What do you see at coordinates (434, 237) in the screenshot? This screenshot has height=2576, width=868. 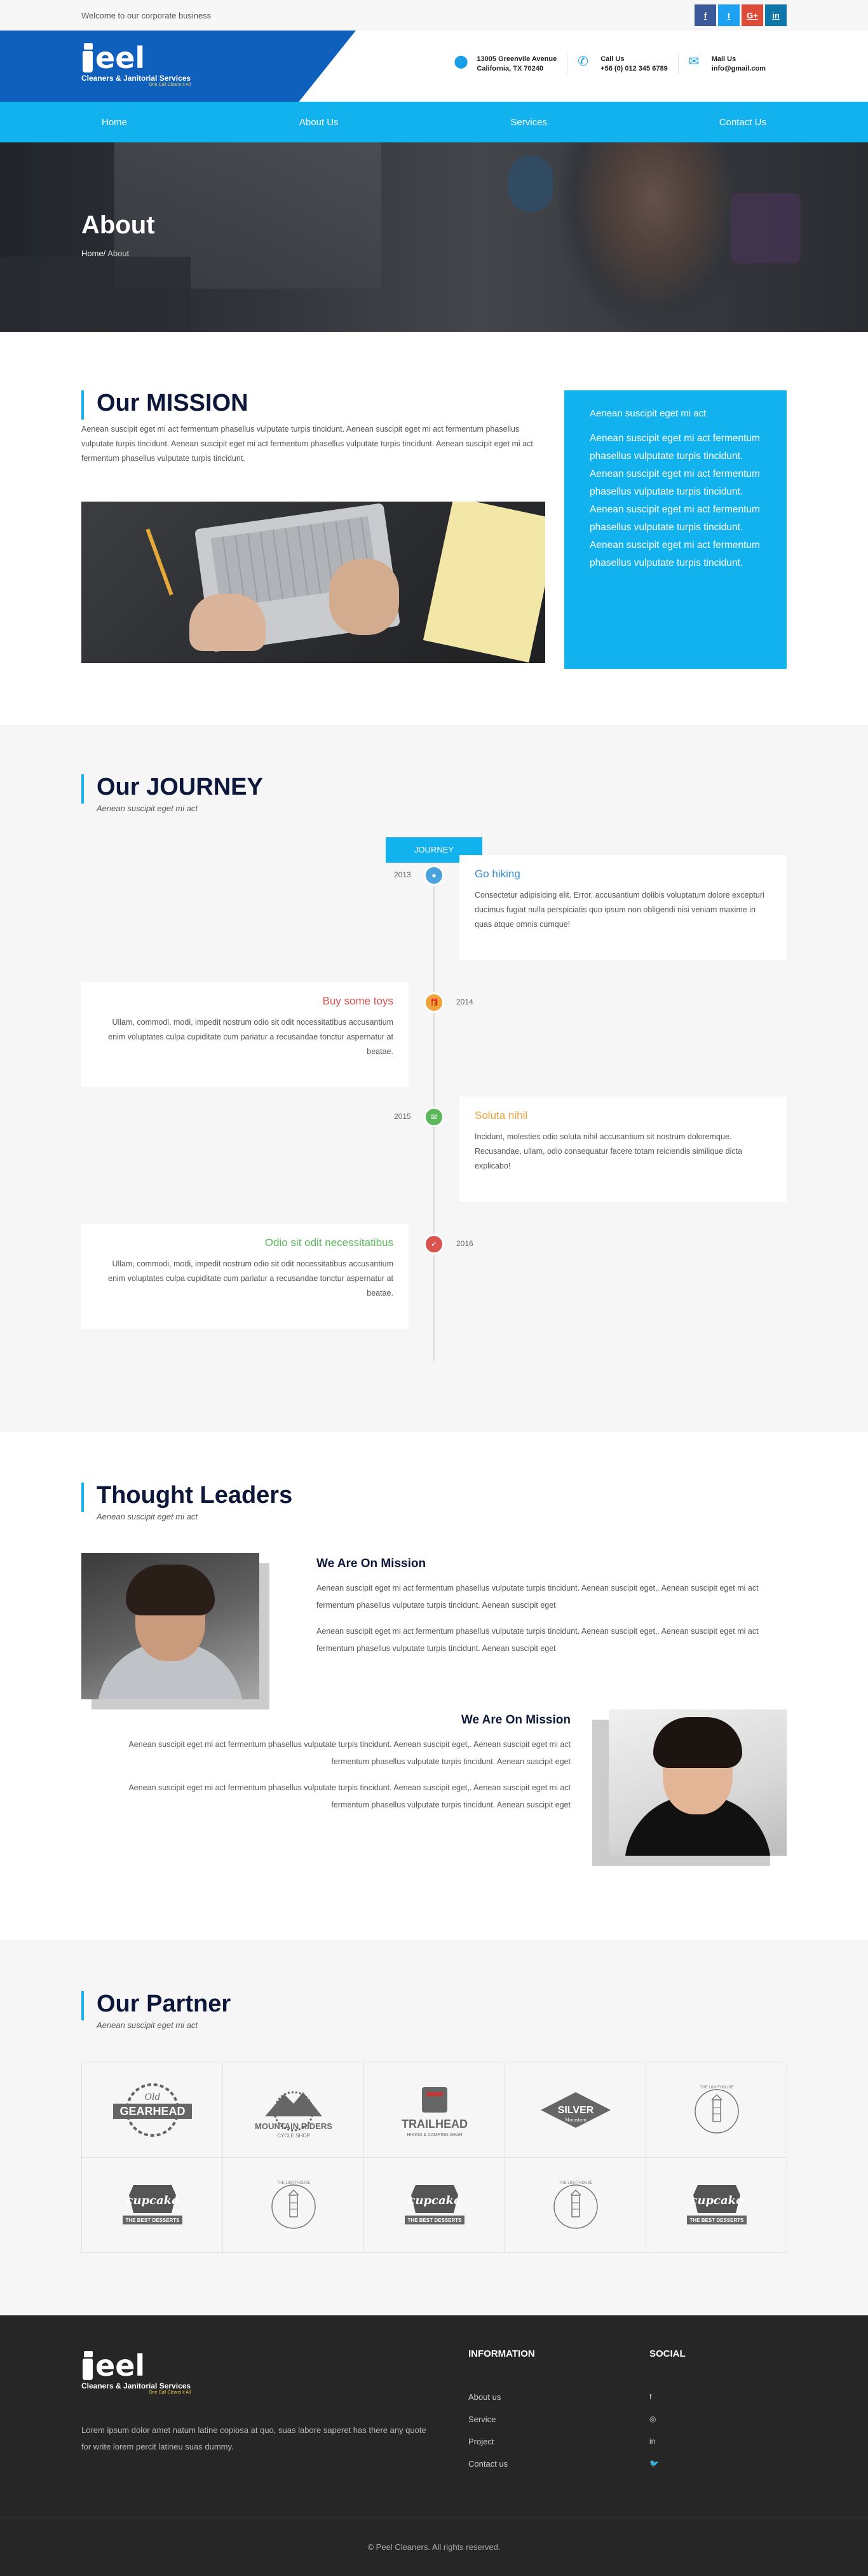 I see `page-hero: About Home/ About` at bounding box center [434, 237].